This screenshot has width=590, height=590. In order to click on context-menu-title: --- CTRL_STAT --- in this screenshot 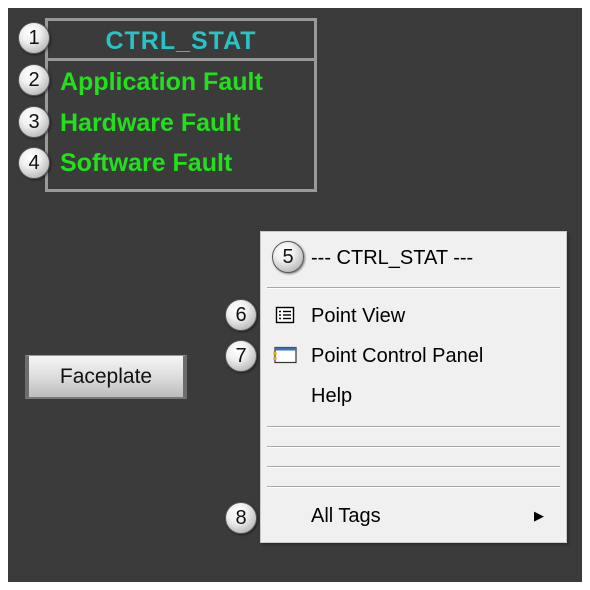, I will do `click(413, 258)`.